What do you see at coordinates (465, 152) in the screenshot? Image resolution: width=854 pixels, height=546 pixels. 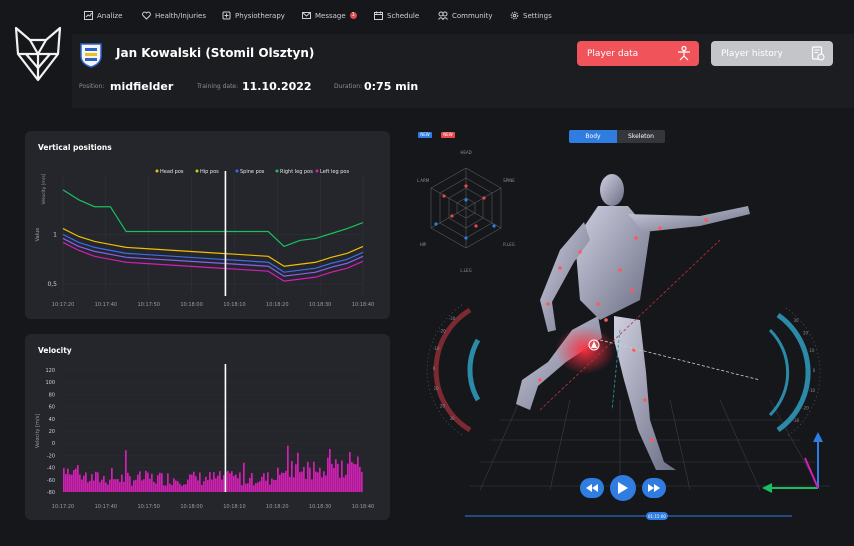 I see `radar-label: HEAD` at bounding box center [465, 152].